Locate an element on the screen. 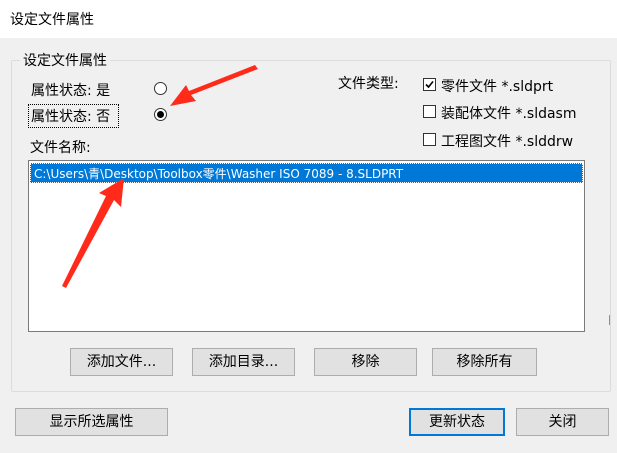 This screenshot has width=617, height=453. show-selected-properties-button: 显示所选属性 is located at coordinates (91, 422).